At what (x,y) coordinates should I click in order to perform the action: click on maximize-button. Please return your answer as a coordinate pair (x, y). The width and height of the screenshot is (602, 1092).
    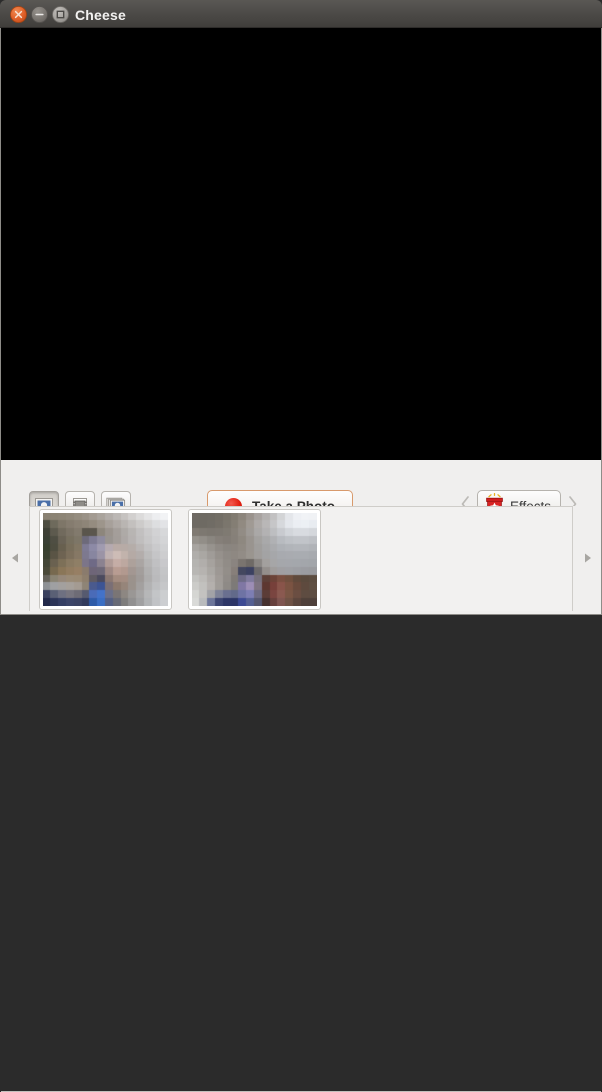
    Looking at the image, I should click on (60, 14).